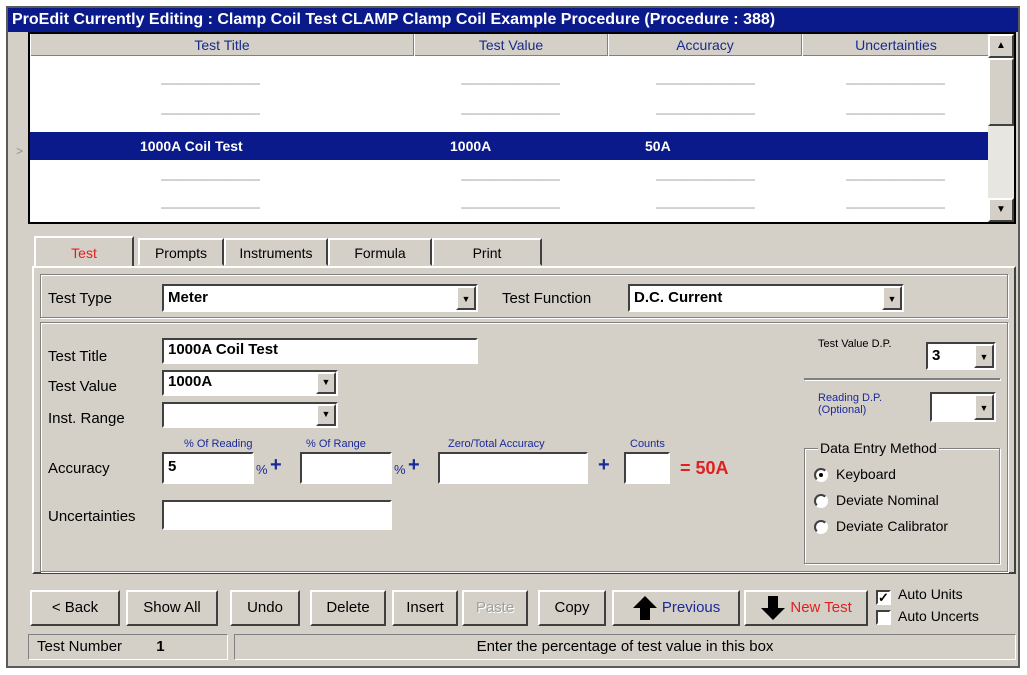 This screenshot has width=1027, height=675. What do you see at coordinates (222, 45) in the screenshot?
I see `col-test-title: Test Title` at bounding box center [222, 45].